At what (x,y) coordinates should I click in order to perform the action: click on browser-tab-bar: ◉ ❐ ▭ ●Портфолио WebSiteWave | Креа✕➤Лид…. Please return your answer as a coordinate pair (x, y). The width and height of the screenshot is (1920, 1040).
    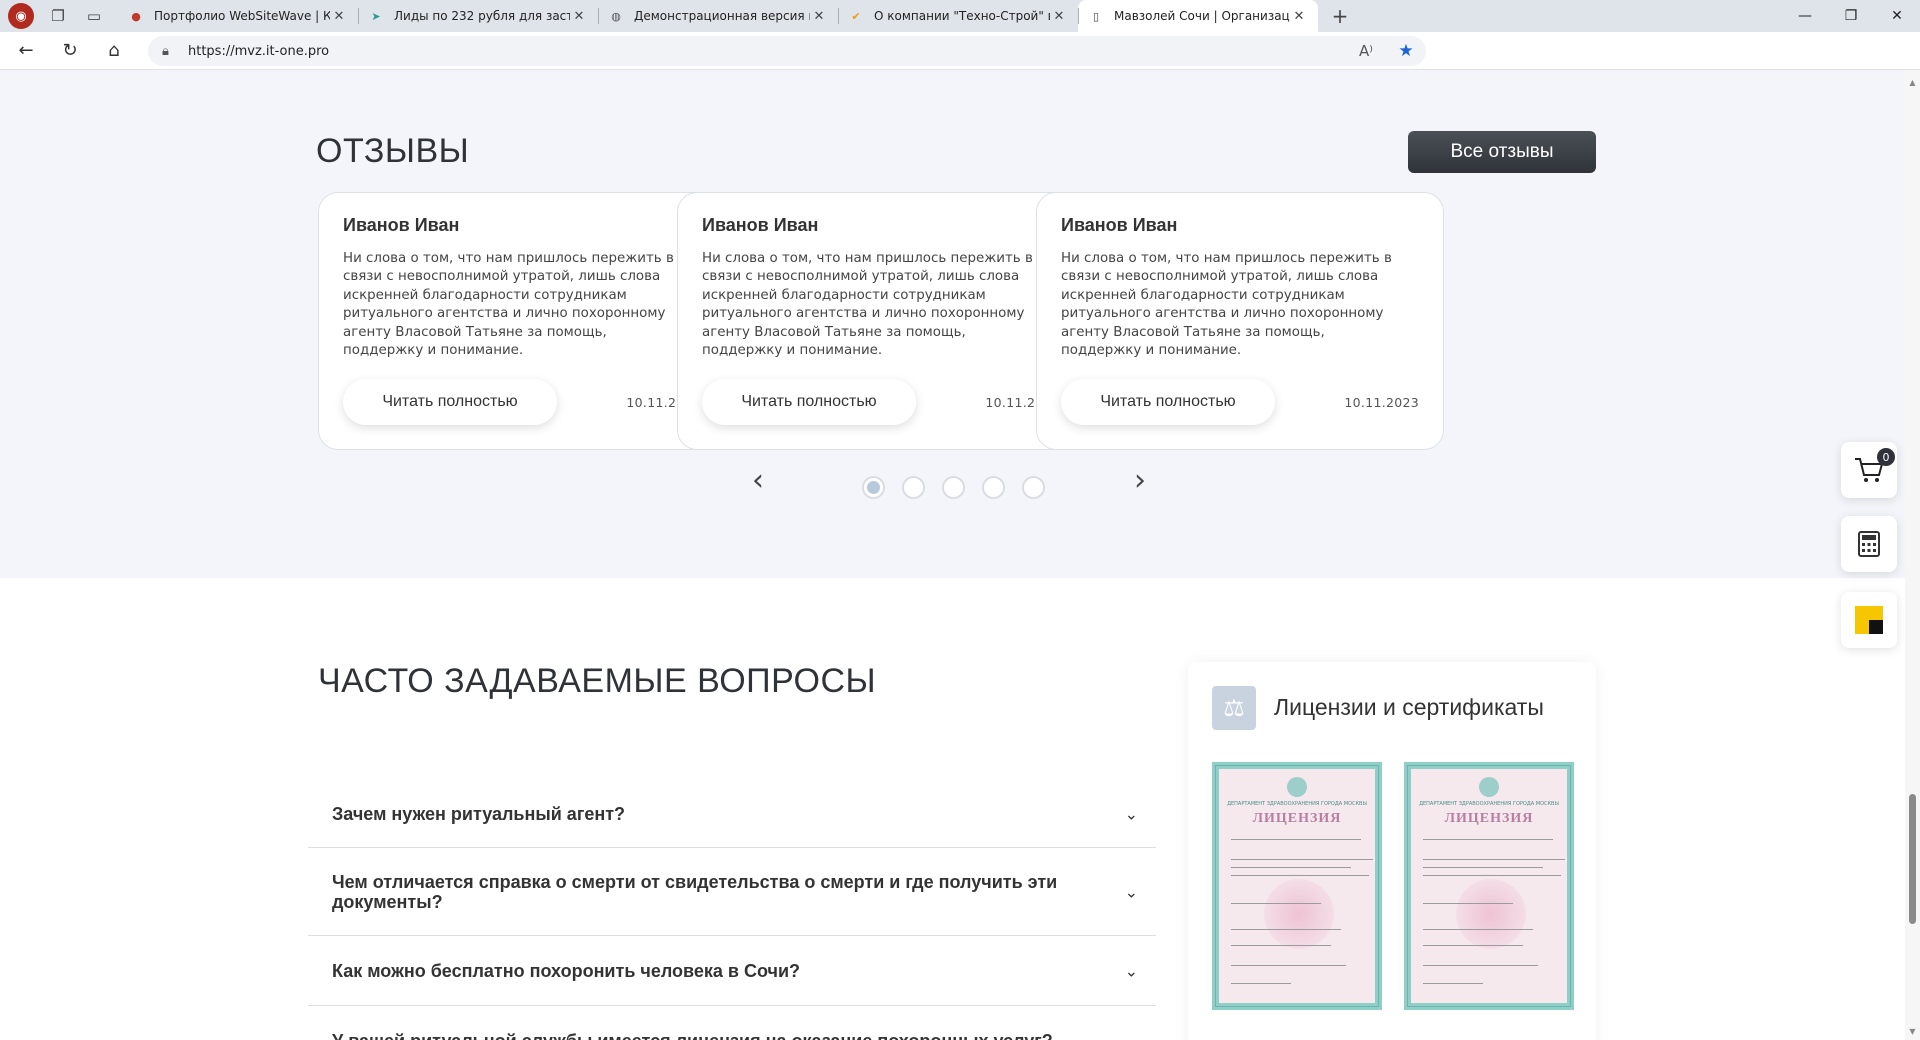
    Looking at the image, I should click on (960, 16).